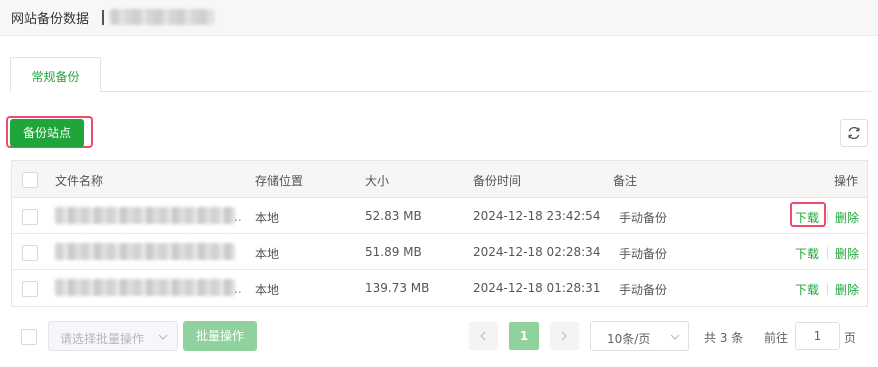  What do you see at coordinates (439, 18) in the screenshot?
I see `title-bar: 网站备份数据` at bounding box center [439, 18].